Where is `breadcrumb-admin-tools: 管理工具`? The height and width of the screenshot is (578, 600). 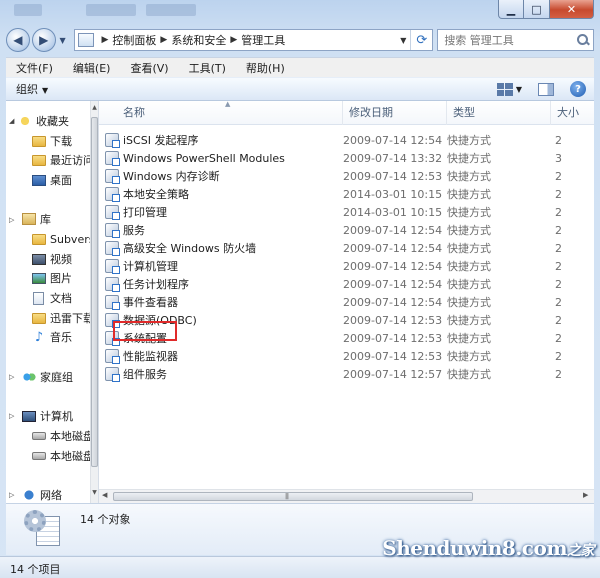 breadcrumb-admin-tools: 管理工具 is located at coordinates (263, 40).